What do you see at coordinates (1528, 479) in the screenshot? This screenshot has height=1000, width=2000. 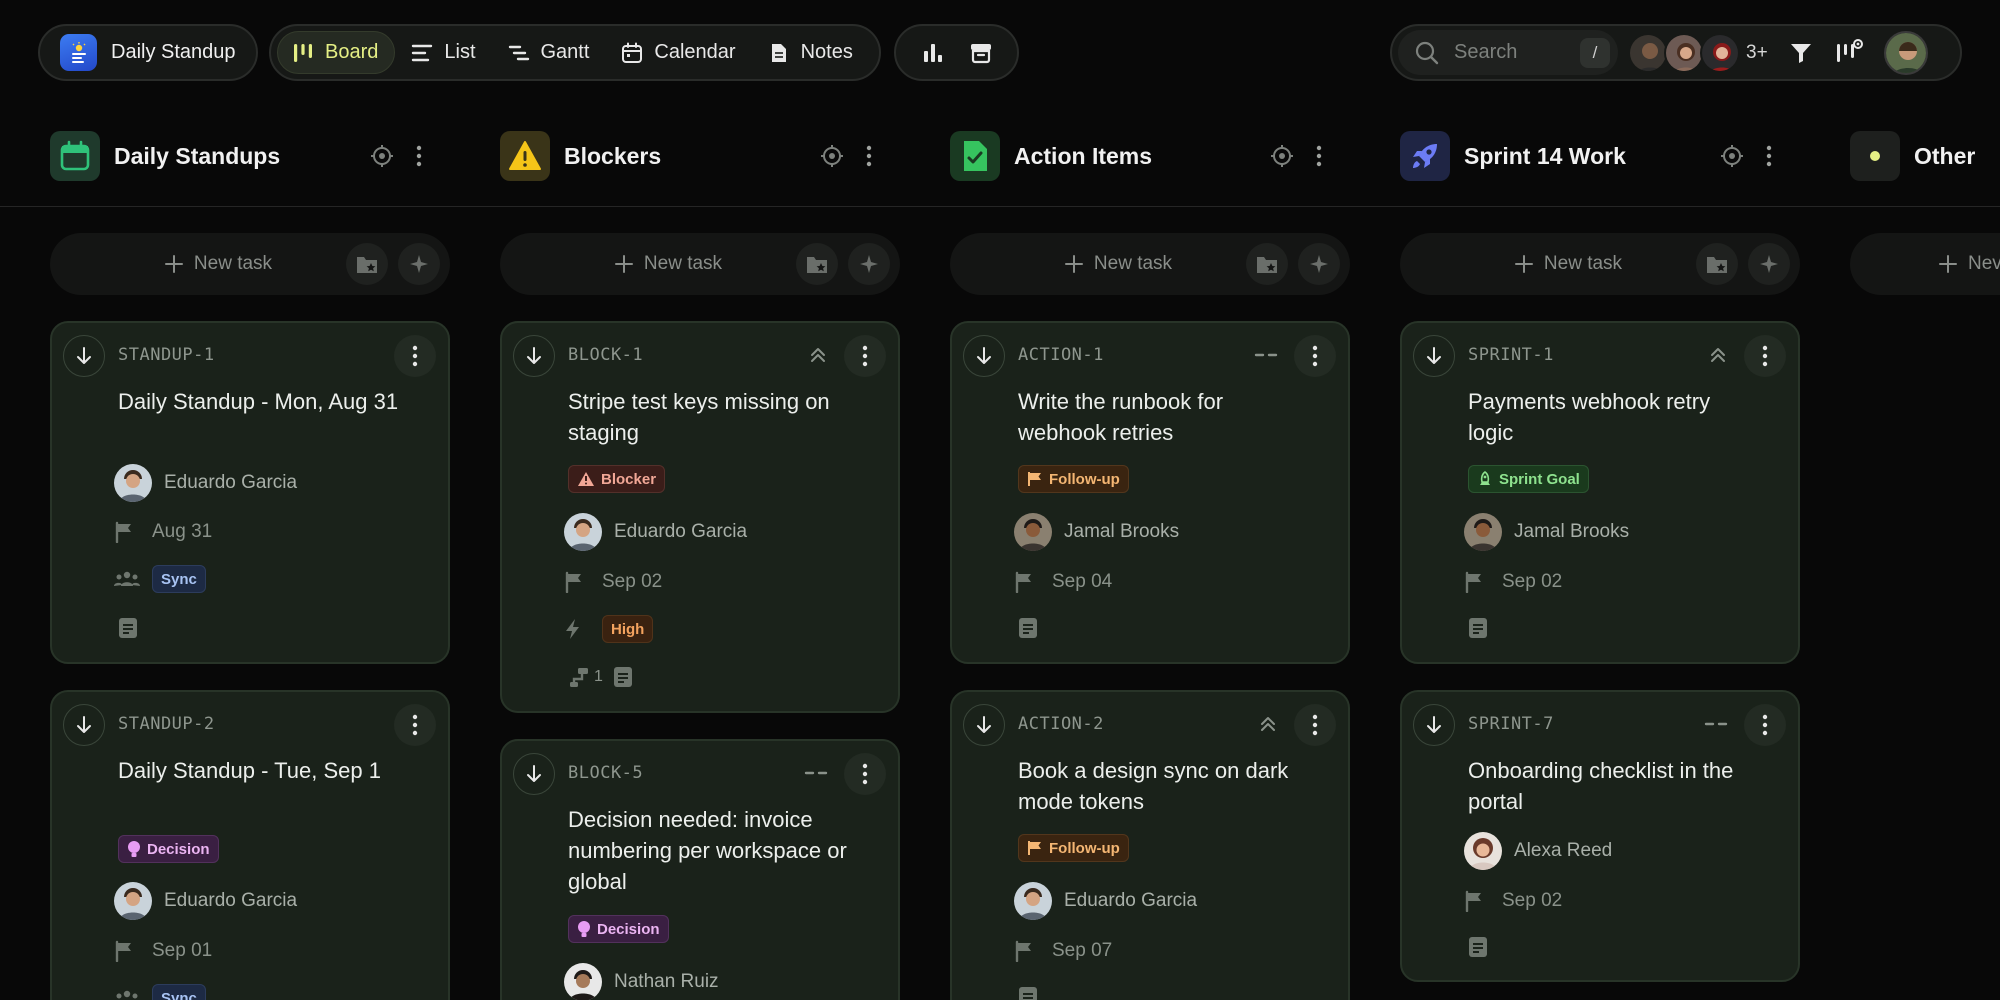 I see `tag-sprint-goal: Sprint Goal` at bounding box center [1528, 479].